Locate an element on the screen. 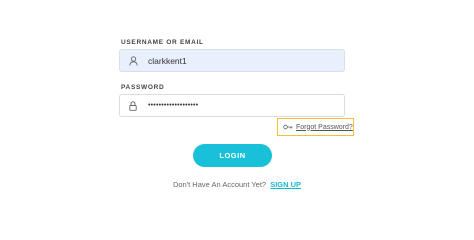 Image resolution: width=474 pixels, height=240 pixels. signup-prompt: Don't Have An Account Yet? is located at coordinates (219, 184).